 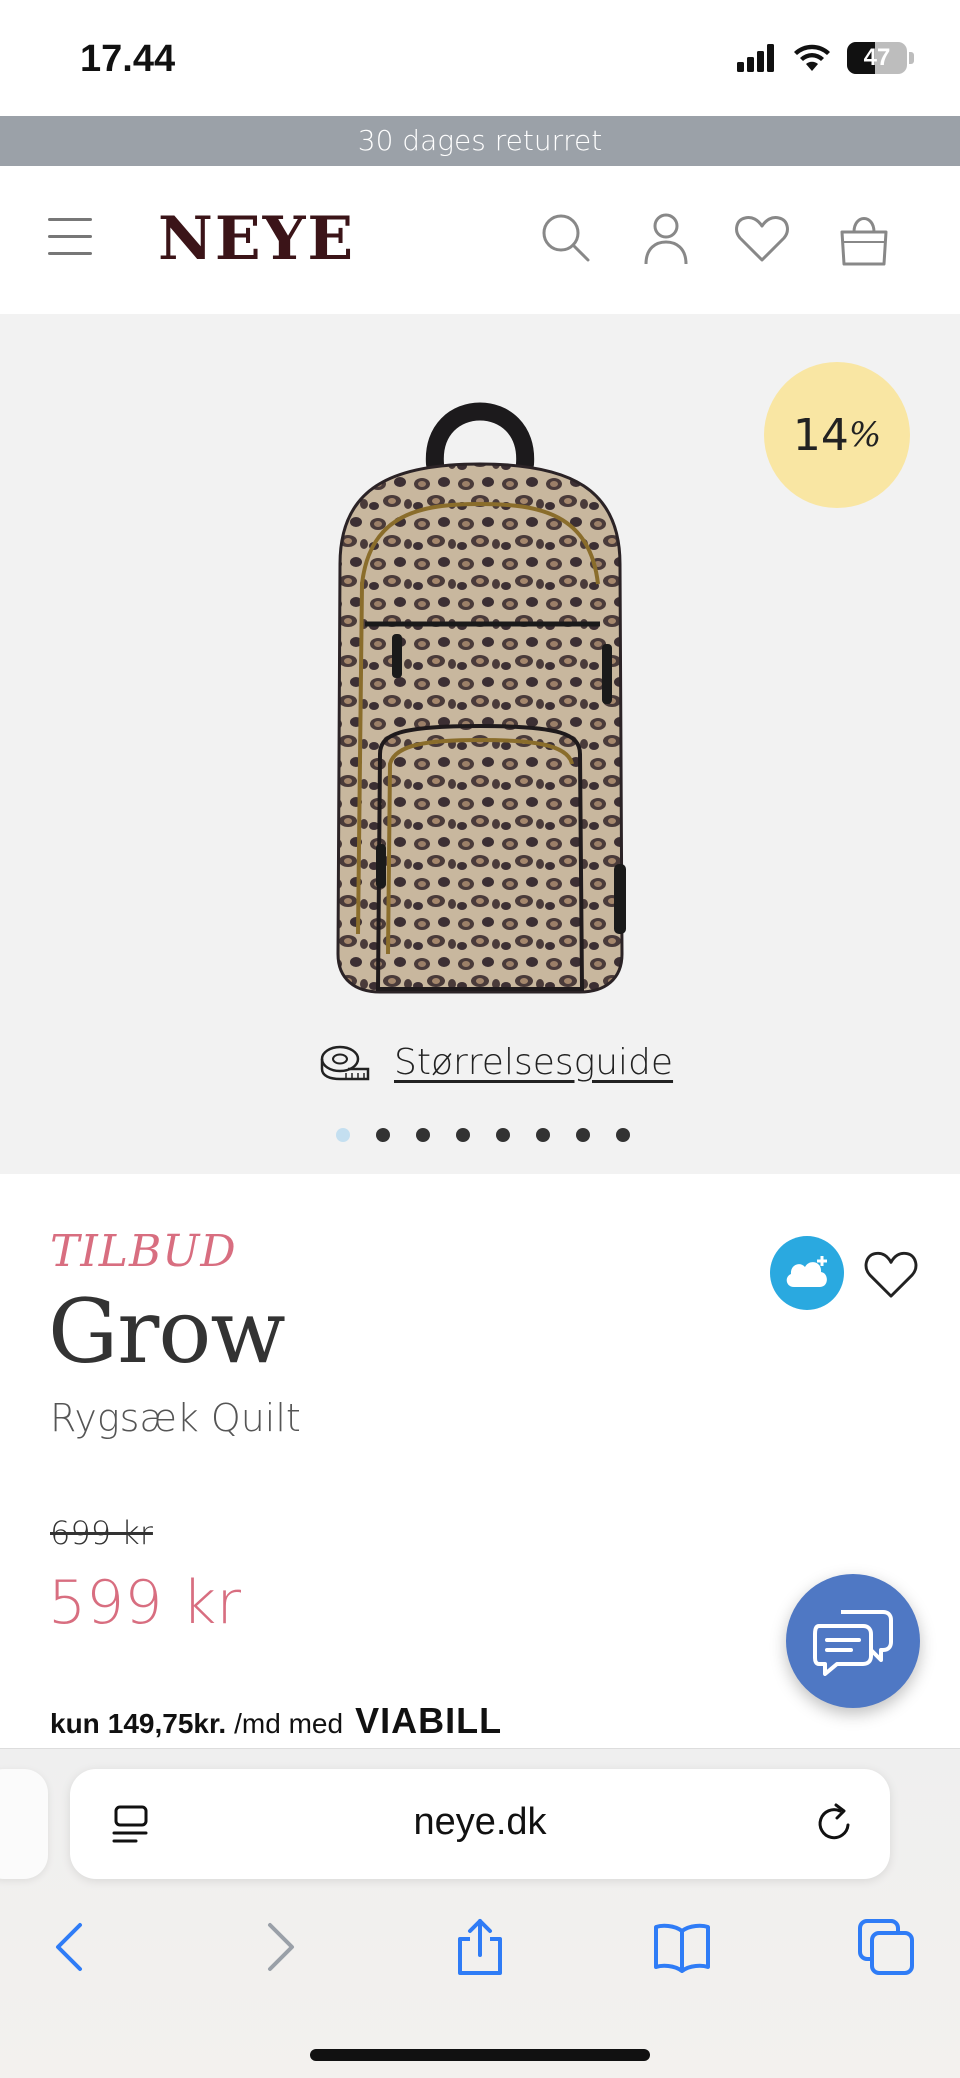 I want to click on chat-bubbles-icon, so click(x=853, y=1643).